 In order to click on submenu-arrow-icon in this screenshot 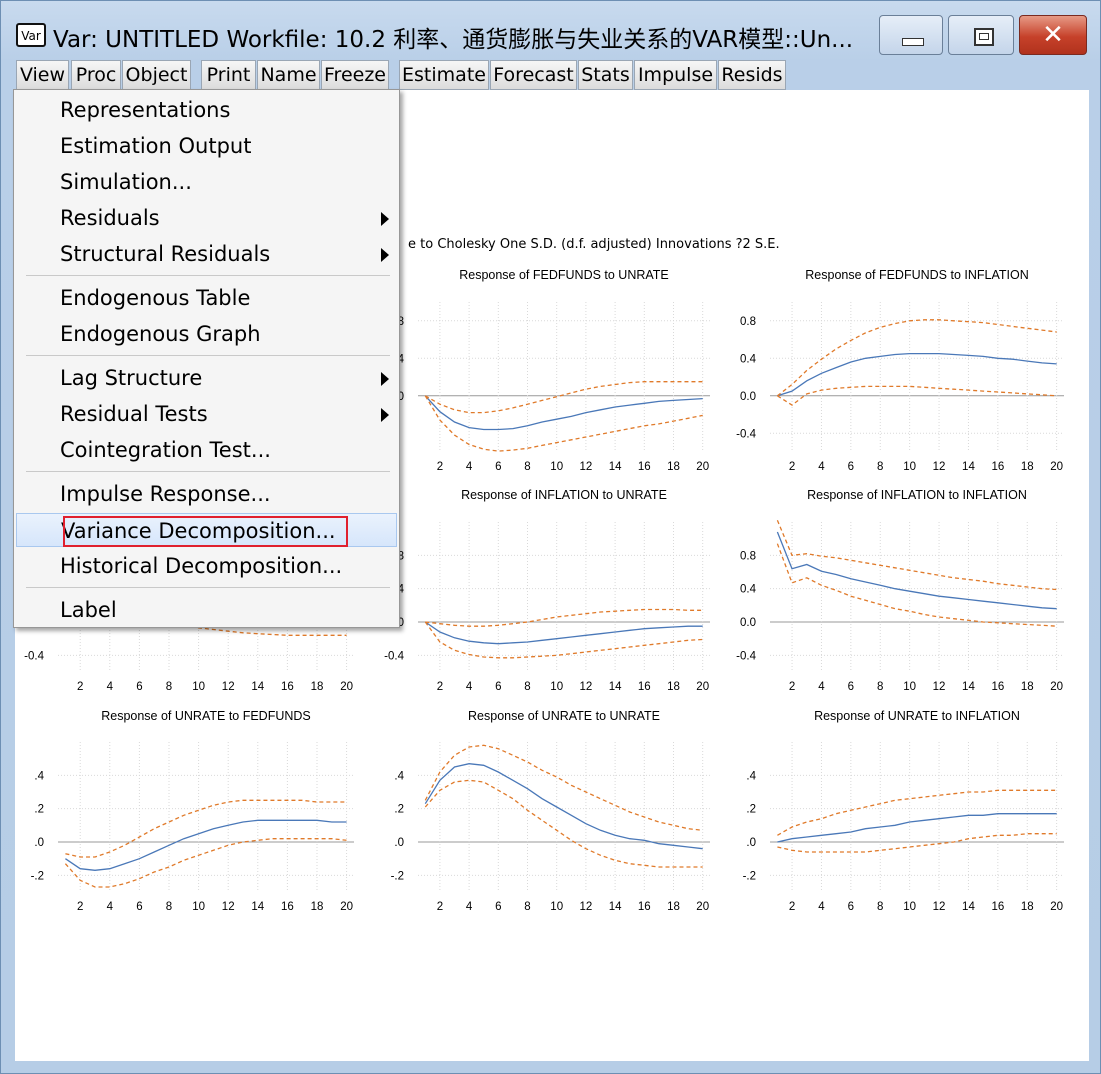, I will do `click(385, 255)`.